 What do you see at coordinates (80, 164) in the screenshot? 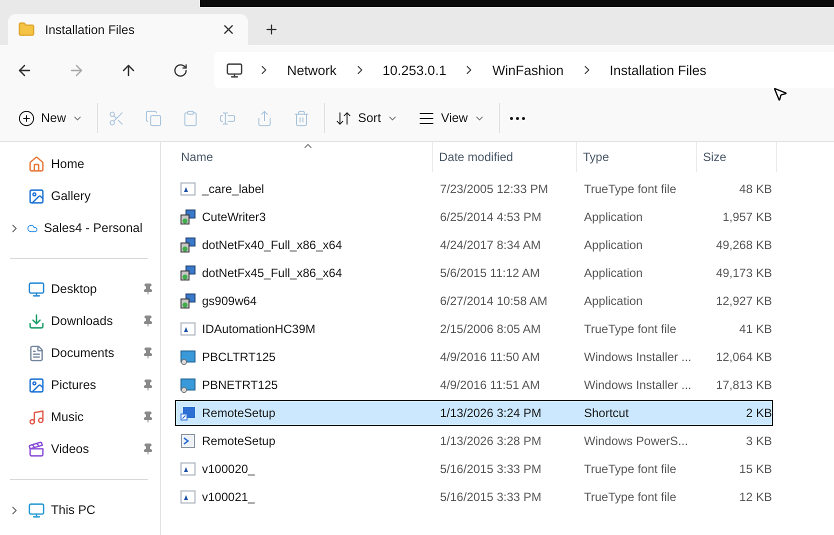
I see `sidebar-item: Home` at bounding box center [80, 164].